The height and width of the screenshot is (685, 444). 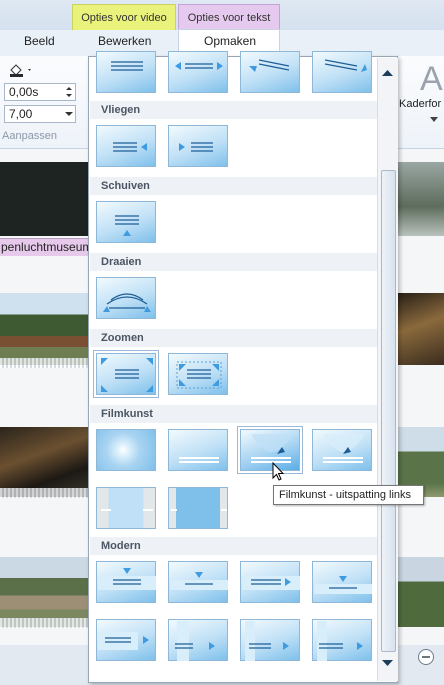 I want to click on text-effect-big-letter: A, so click(x=431, y=79).